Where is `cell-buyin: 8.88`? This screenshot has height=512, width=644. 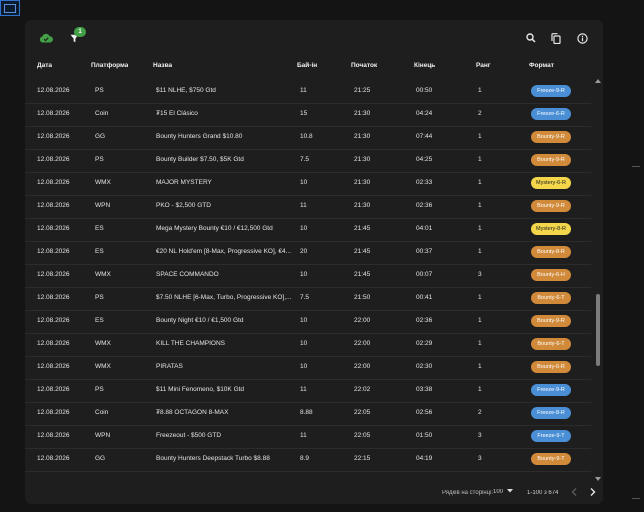
cell-buyin: 8.88 is located at coordinates (306, 412).